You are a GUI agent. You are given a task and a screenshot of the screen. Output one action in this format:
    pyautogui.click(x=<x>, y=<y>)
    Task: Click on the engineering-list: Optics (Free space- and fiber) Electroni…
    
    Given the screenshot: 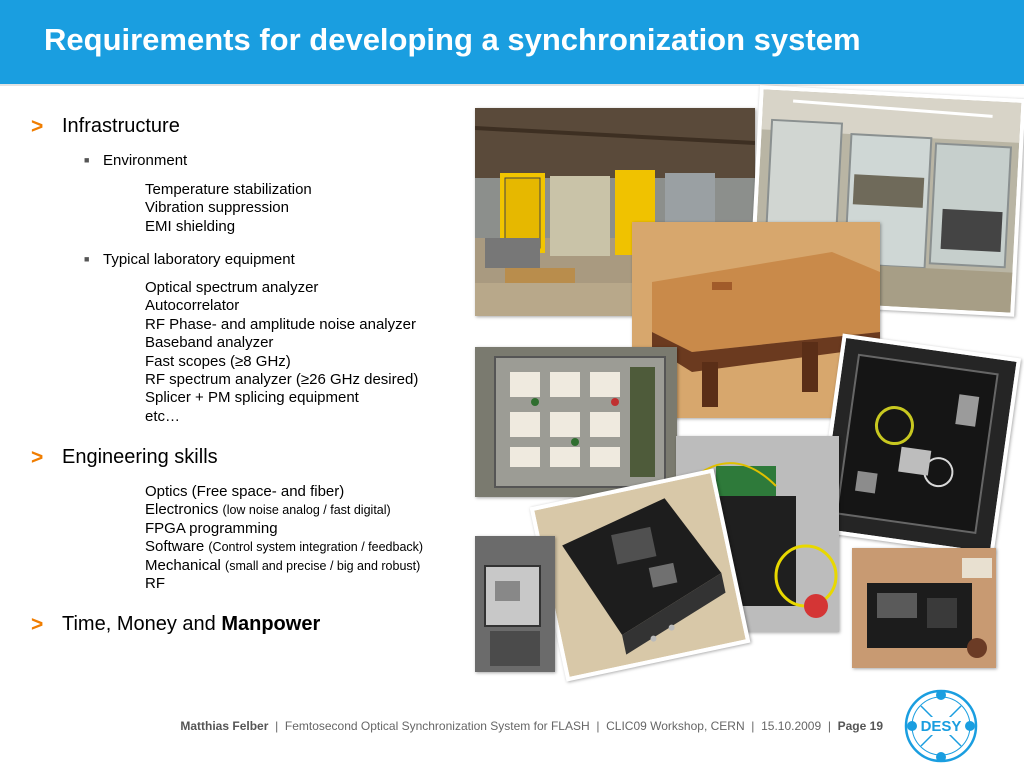 What is the action you would take?
    pyautogui.click(x=284, y=538)
    